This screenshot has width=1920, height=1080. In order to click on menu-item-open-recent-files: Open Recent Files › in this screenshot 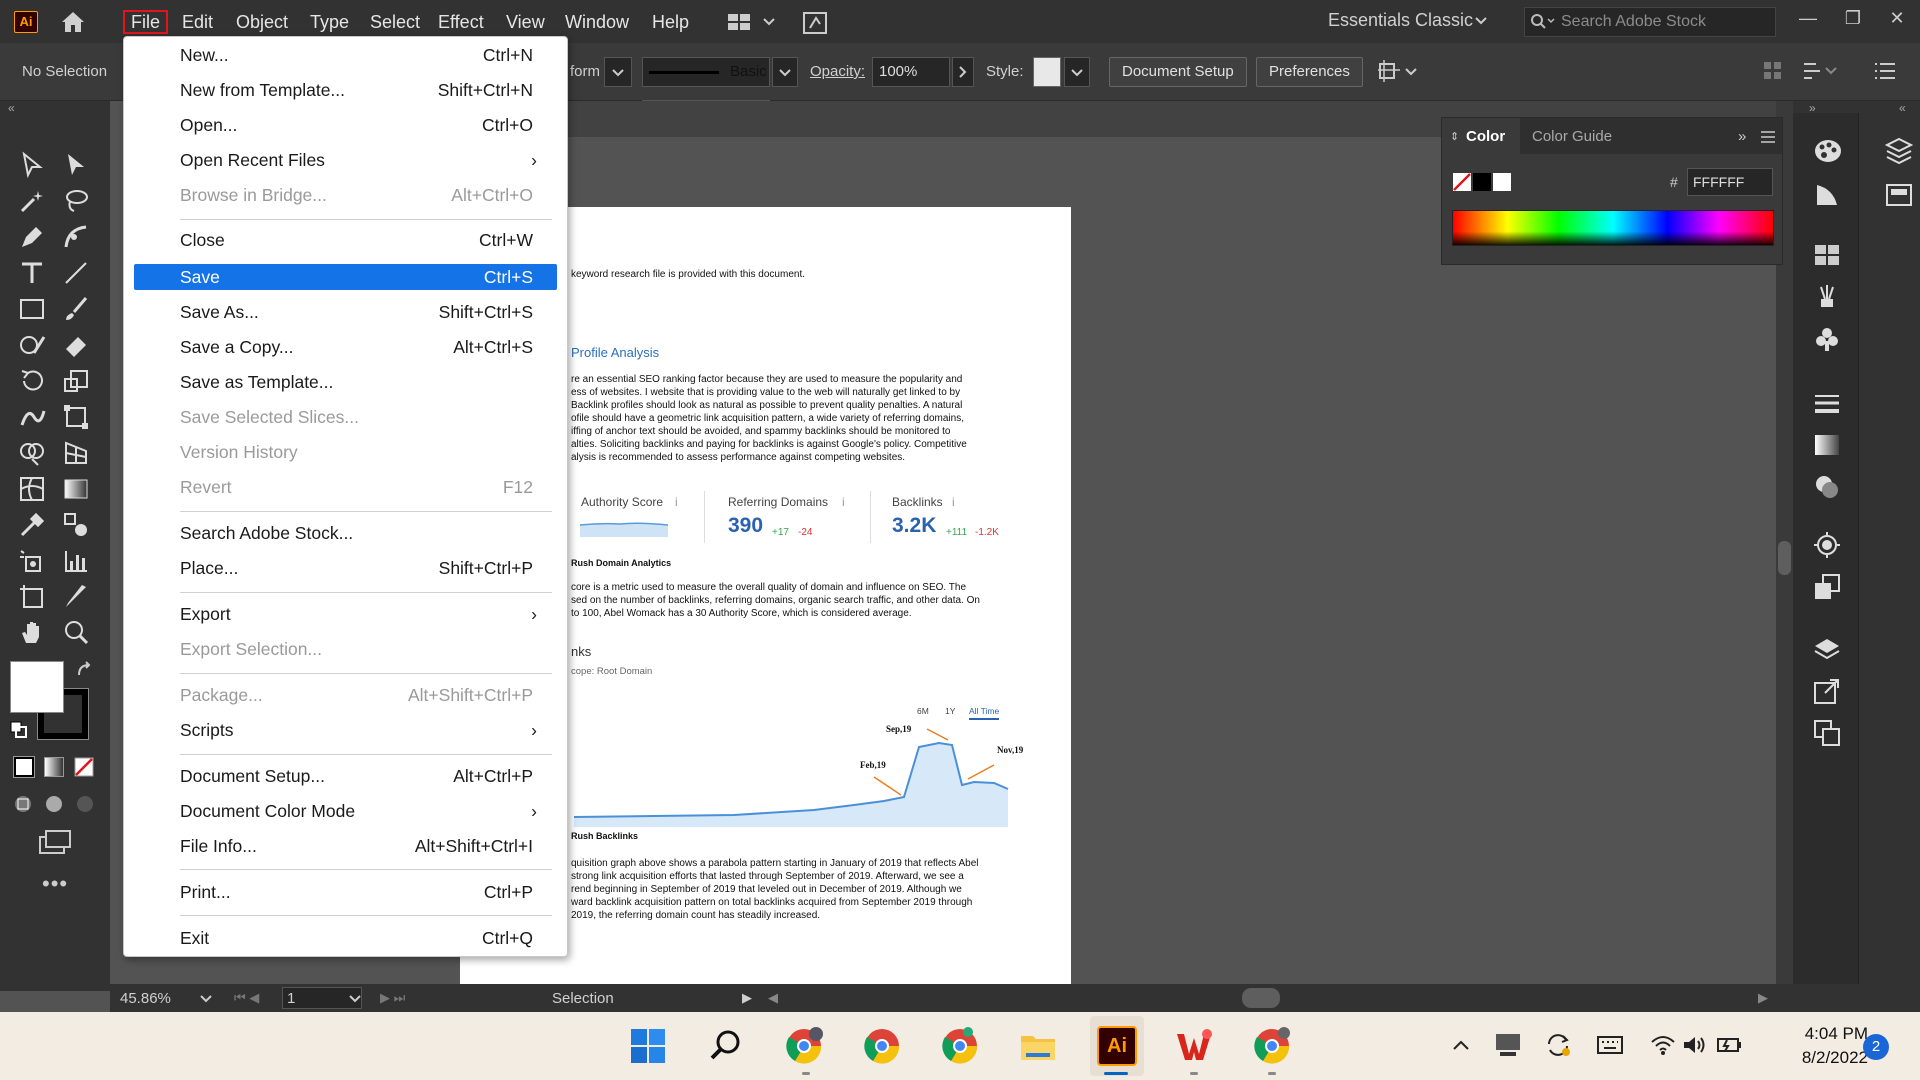, I will do `click(345, 160)`.